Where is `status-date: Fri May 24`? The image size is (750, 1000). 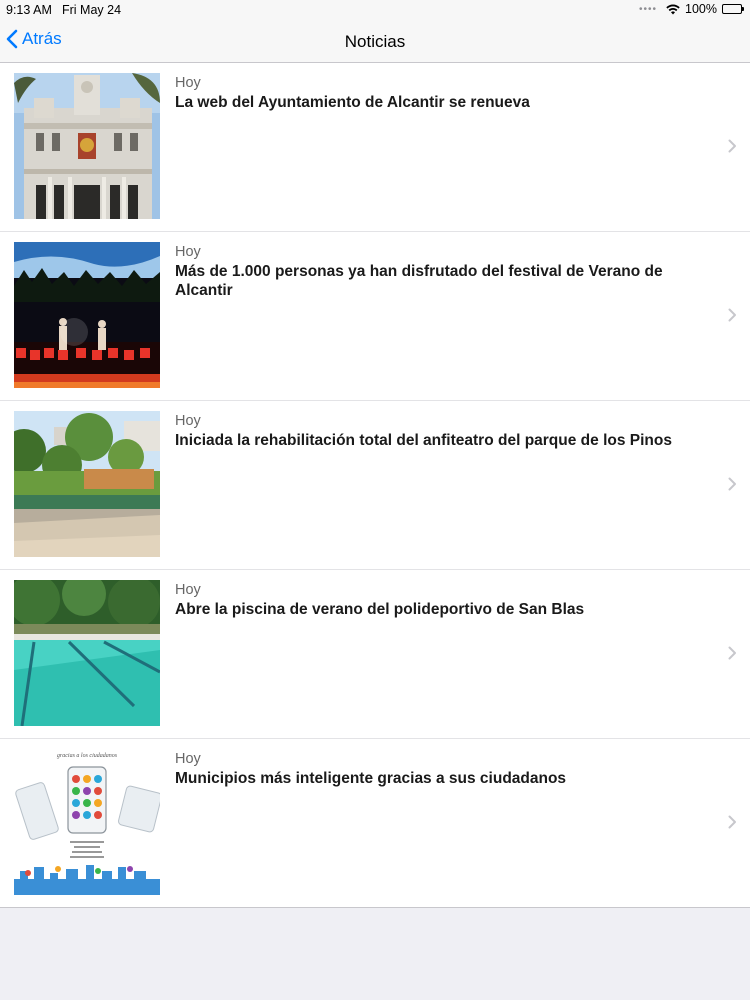
status-date: Fri May 24 is located at coordinates (92, 10).